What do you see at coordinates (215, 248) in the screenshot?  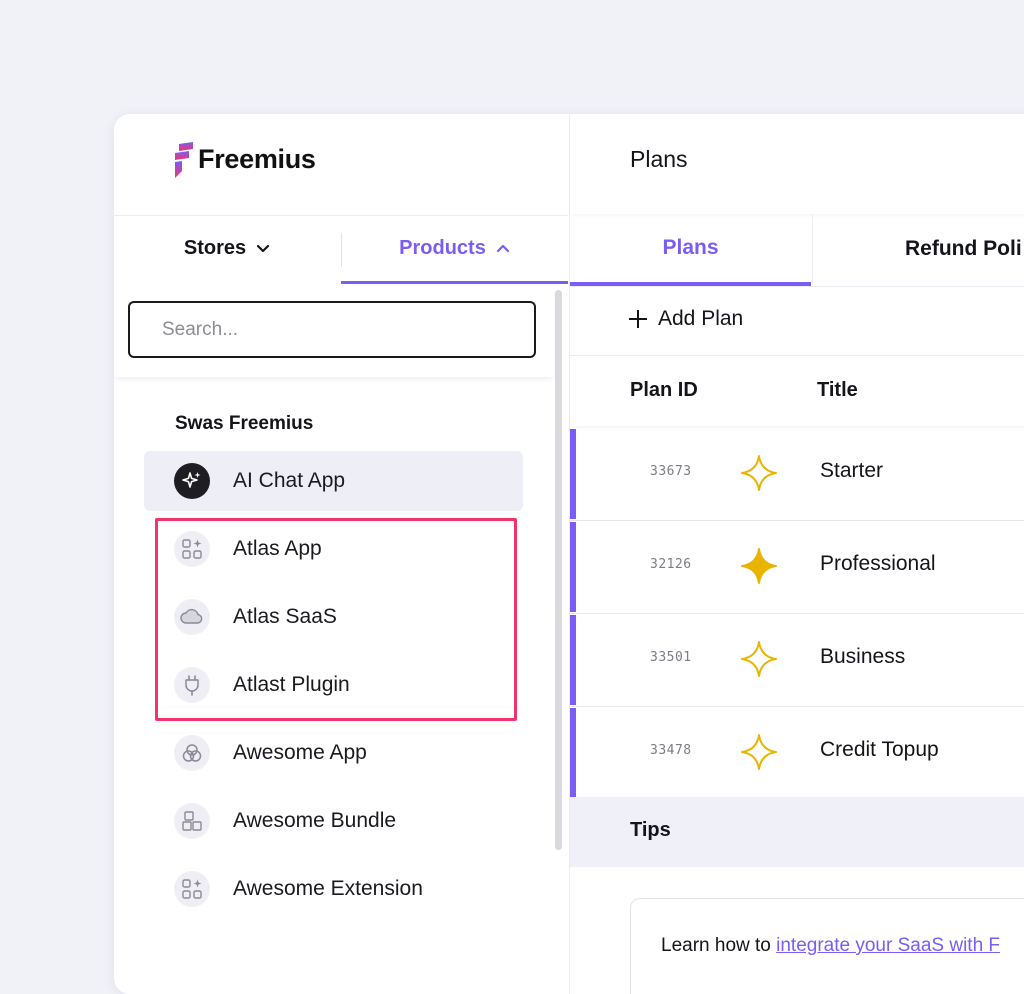 I see `tab-stores-label: Stores` at bounding box center [215, 248].